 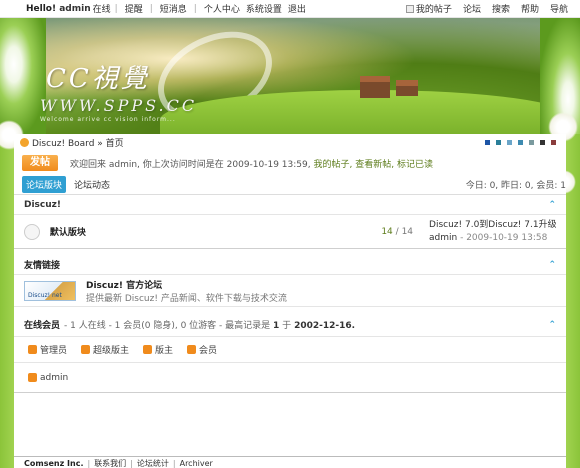 I want to click on site-url: WWW.SPPS.CC, so click(x=119, y=105).